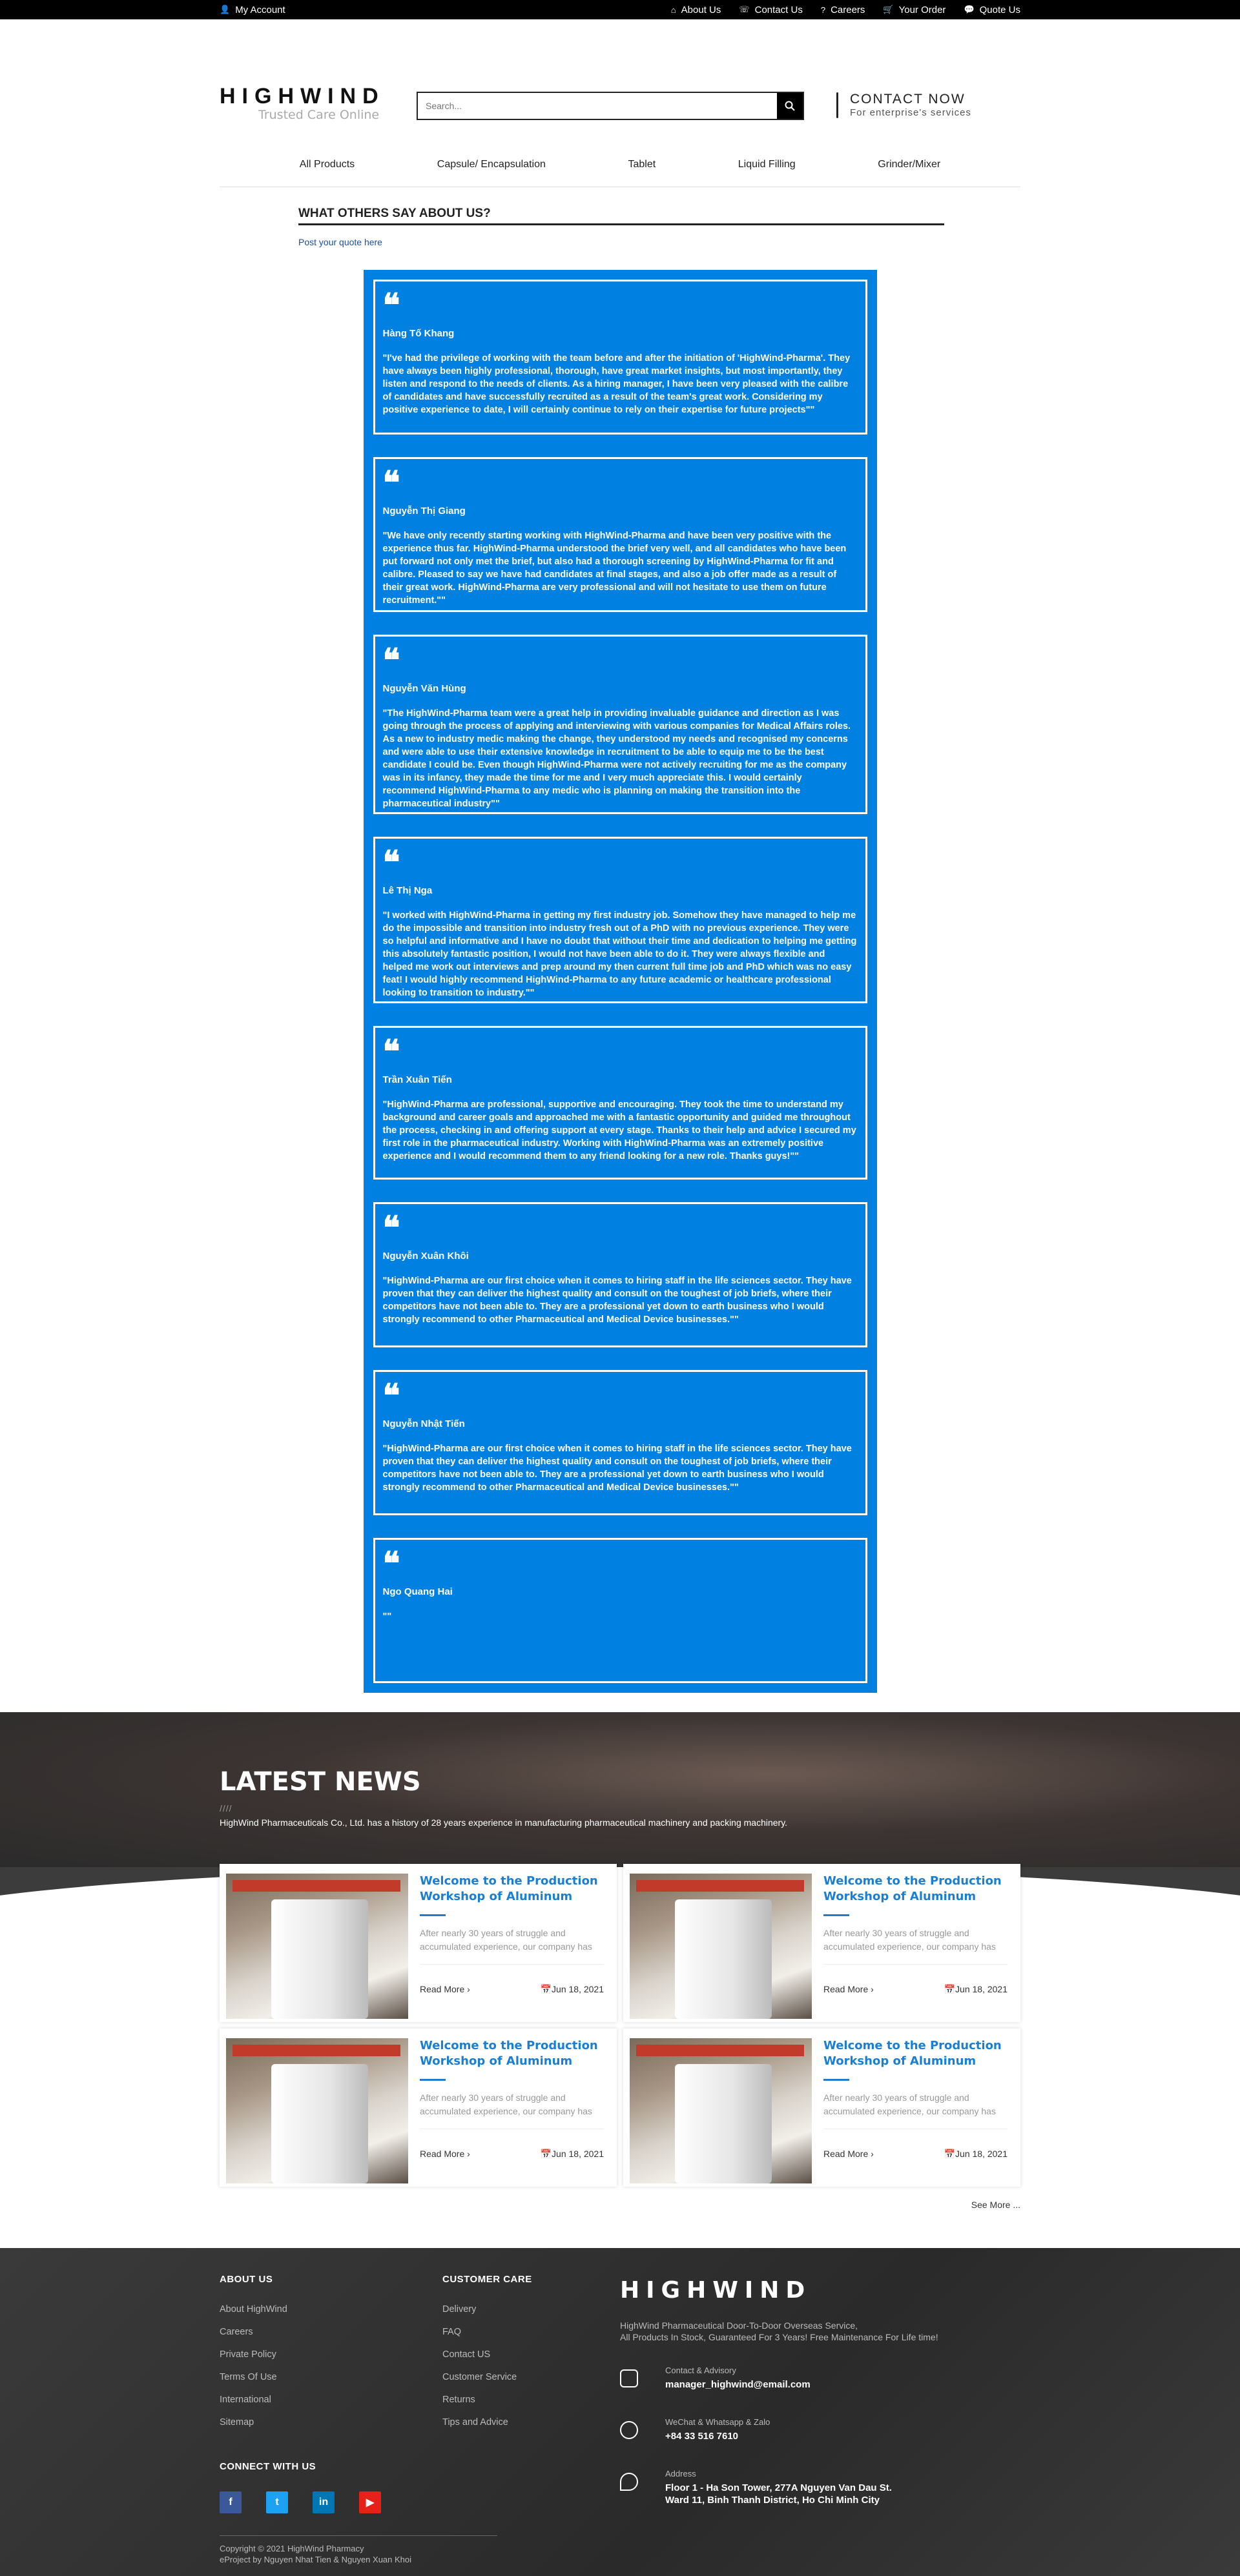 This screenshot has height=2576, width=1240. What do you see at coordinates (487, 2400) in the screenshot?
I see `footer-link-returns: Returns` at bounding box center [487, 2400].